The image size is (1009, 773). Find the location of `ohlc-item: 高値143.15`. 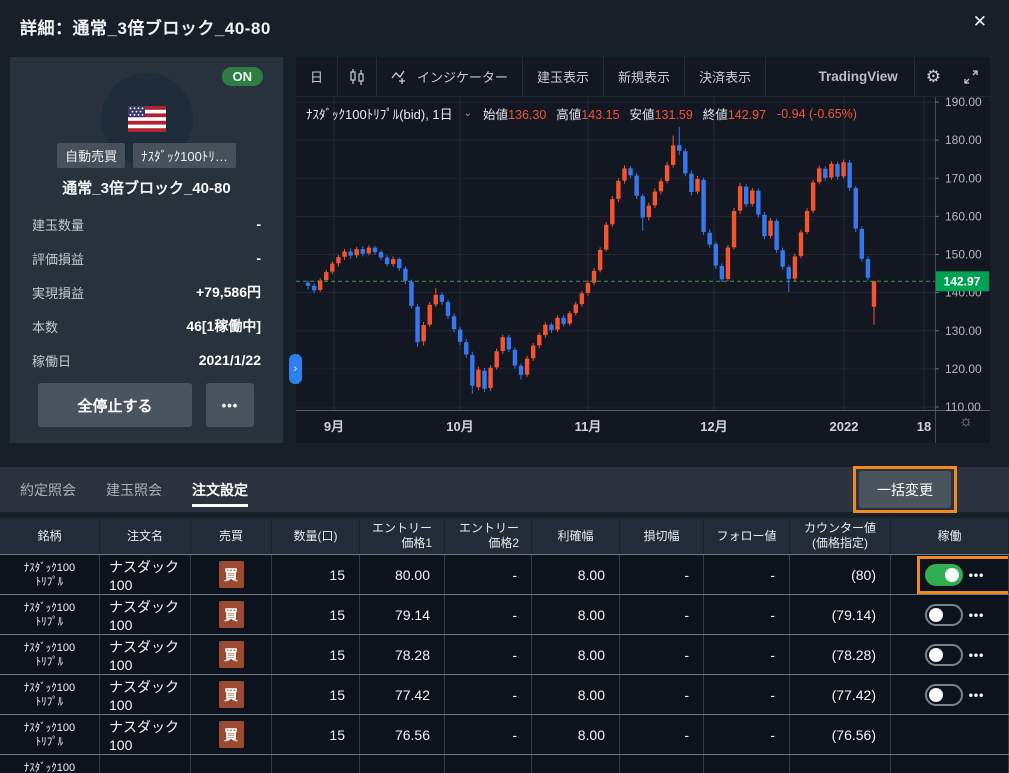

ohlc-item: 高値143.15 is located at coordinates (587, 113).